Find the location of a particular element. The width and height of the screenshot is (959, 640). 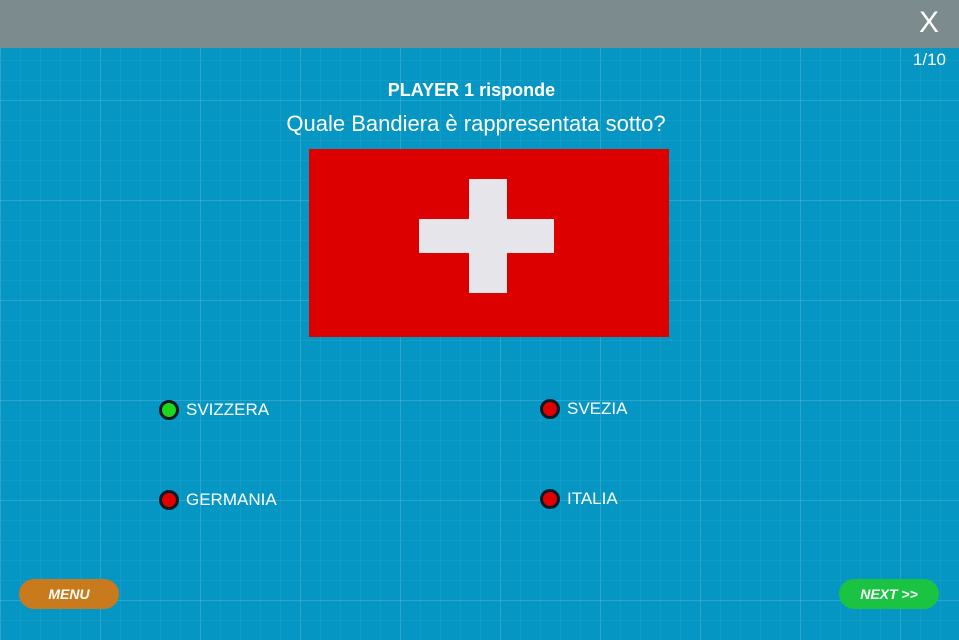

close-button: X is located at coordinates (929, 23).